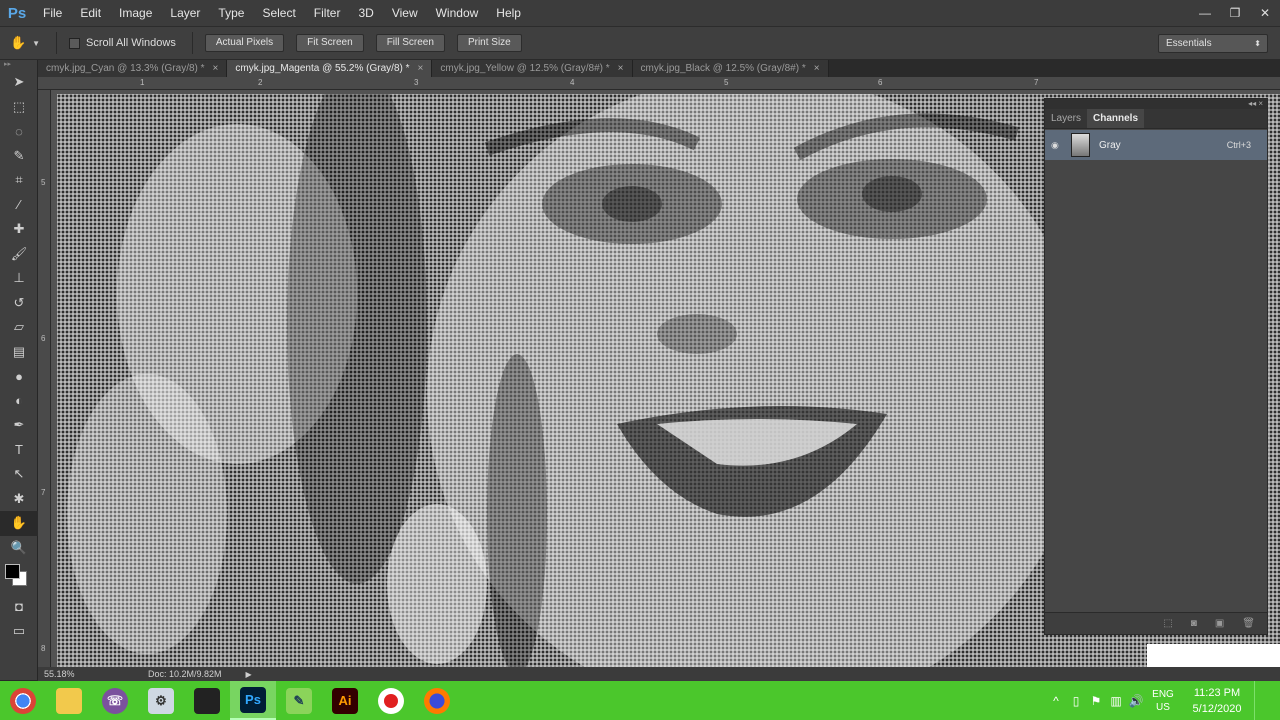  I want to click on tab-label: cmyk.jpg_Black @ 12.5% (Gray/8#) *, so click(723, 68).